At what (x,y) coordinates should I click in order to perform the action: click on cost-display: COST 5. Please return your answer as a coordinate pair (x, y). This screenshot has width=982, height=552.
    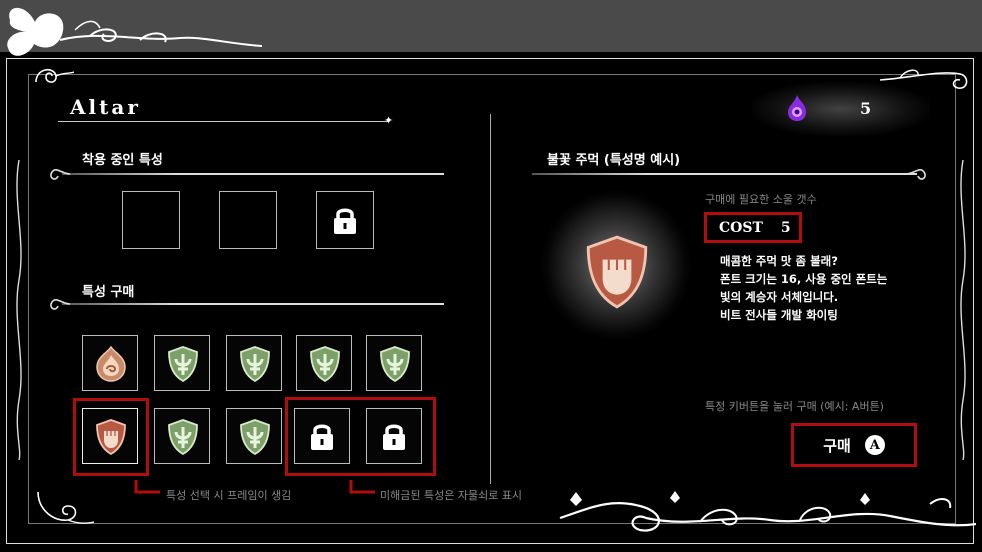
    Looking at the image, I should click on (753, 227).